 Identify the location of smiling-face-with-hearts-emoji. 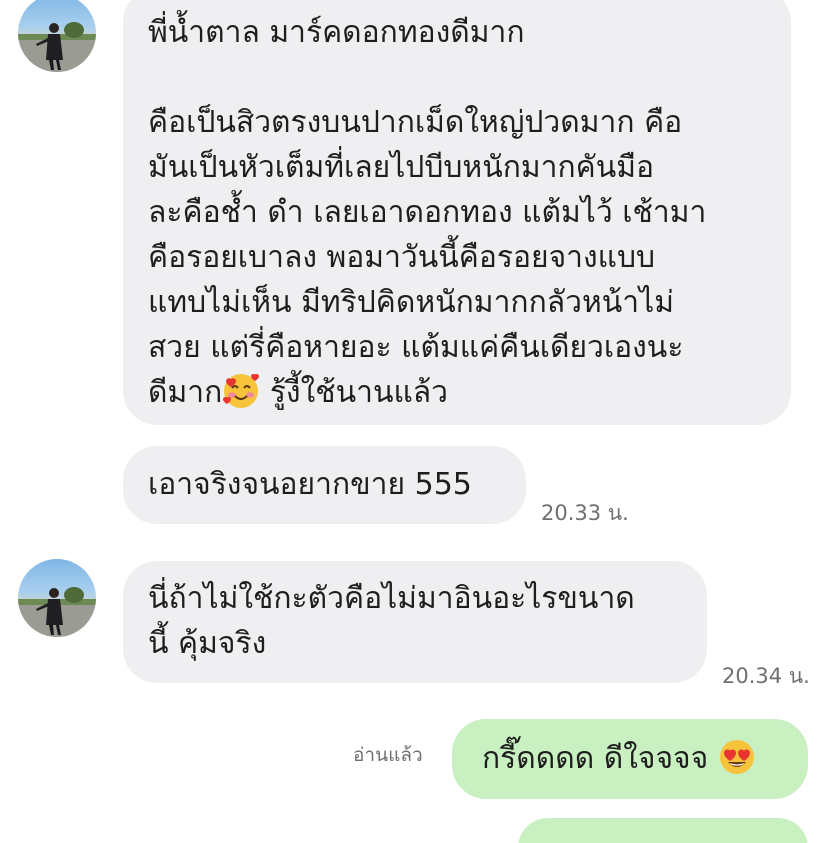
(241, 391).